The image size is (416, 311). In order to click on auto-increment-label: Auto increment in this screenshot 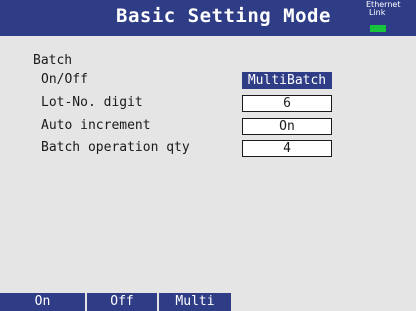, I will do `click(96, 125)`.